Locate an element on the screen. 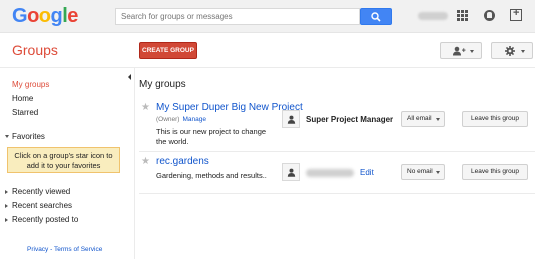 This screenshot has width=535, height=259. edit-link: Edit is located at coordinates (367, 172).